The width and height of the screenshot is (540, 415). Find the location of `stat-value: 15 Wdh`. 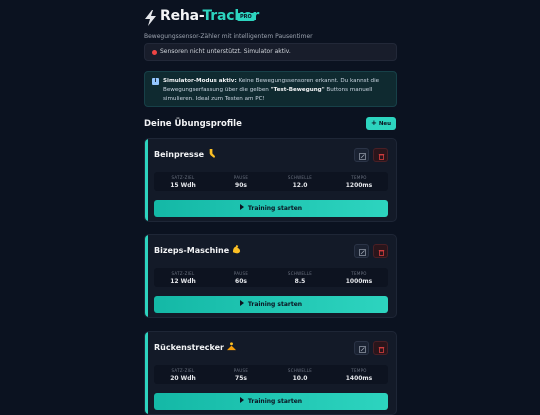

stat-value: 15 Wdh is located at coordinates (183, 185).